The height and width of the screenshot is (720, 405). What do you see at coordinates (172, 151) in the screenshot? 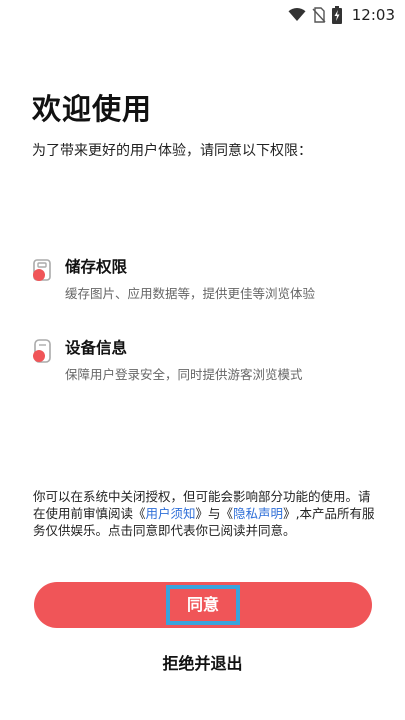
I see `page-subtitle: 为了带来更好的用户体验，请同意以下权限：` at bounding box center [172, 151].